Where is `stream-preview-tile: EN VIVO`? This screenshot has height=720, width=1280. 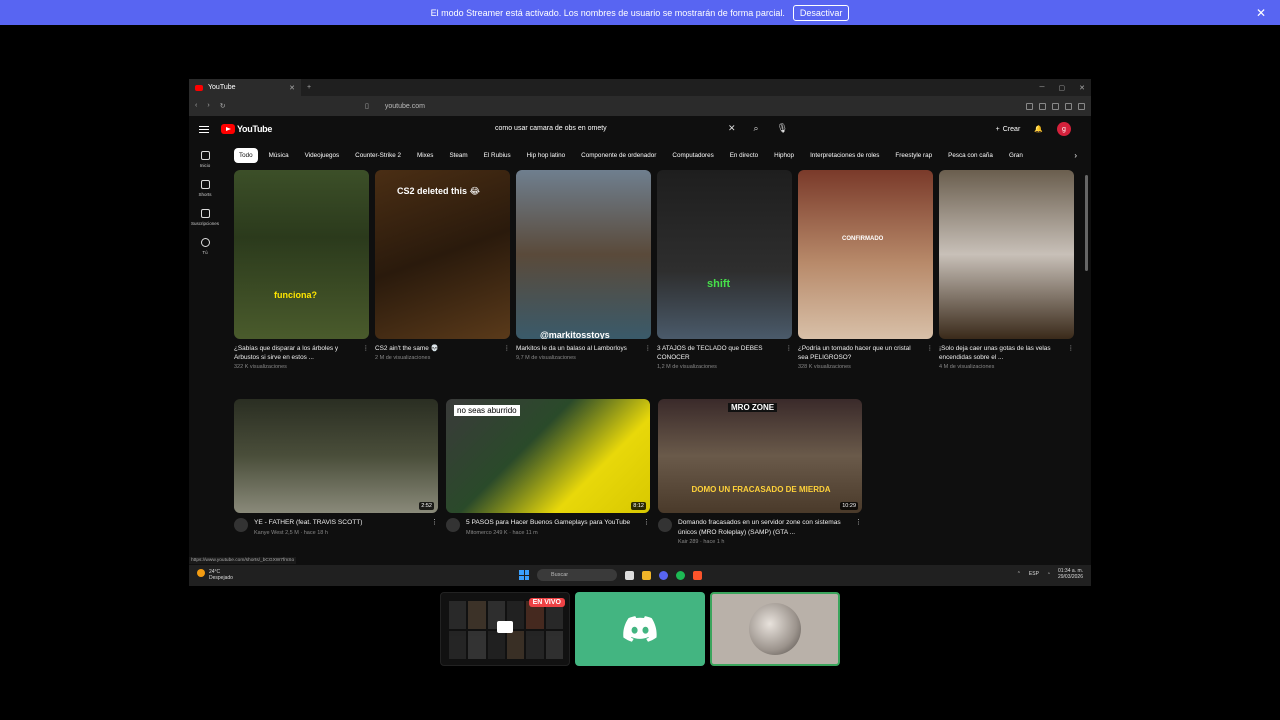
stream-preview-tile: EN VIVO is located at coordinates (505, 629).